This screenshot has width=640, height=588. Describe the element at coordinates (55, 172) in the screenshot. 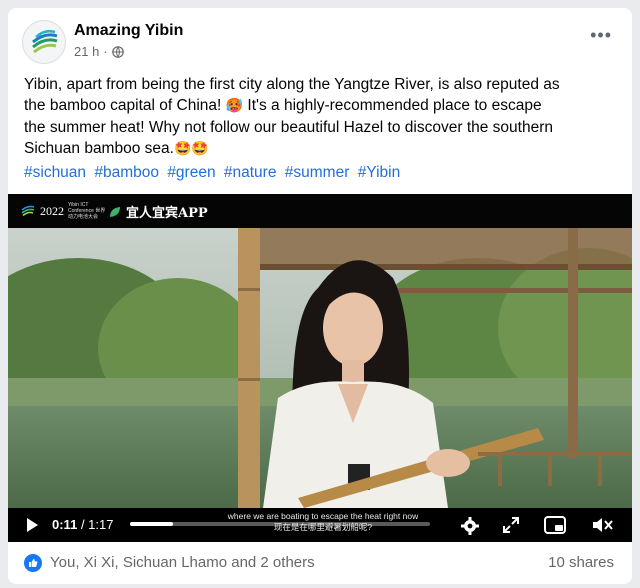

I see `hashtag-link: #sichuan` at that location.